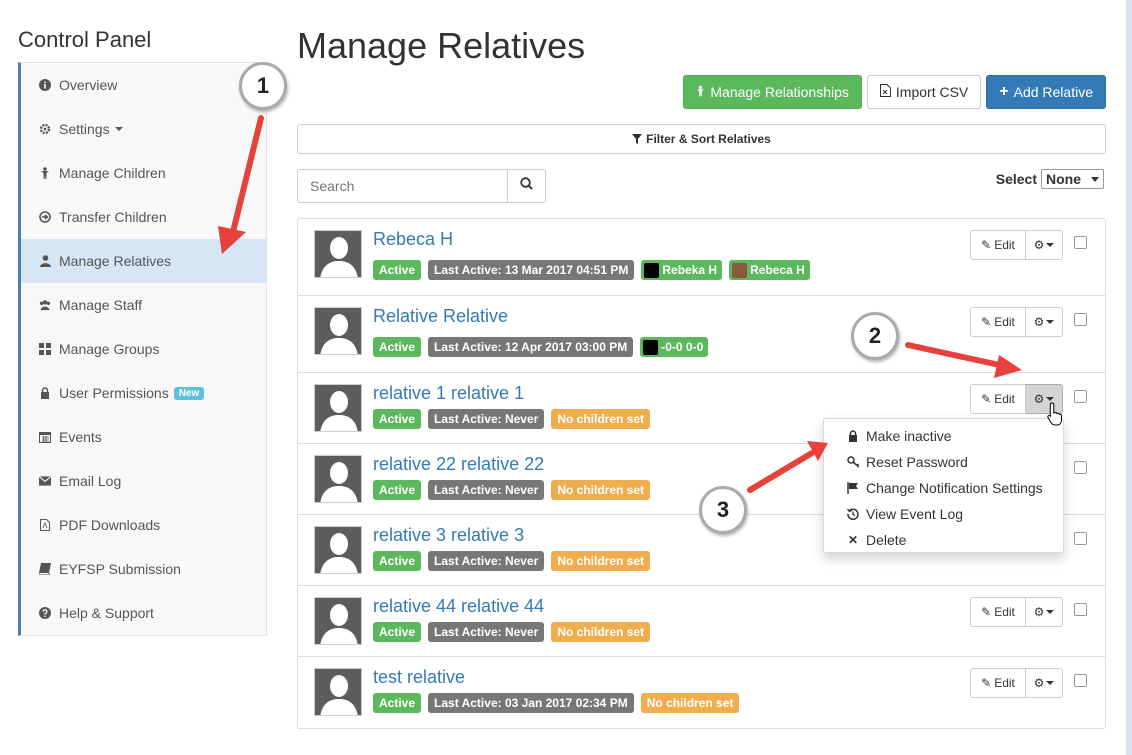  What do you see at coordinates (875, 336) in the screenshot?
I see `callout-badge-2: 2` at bounding box center [875, 336].